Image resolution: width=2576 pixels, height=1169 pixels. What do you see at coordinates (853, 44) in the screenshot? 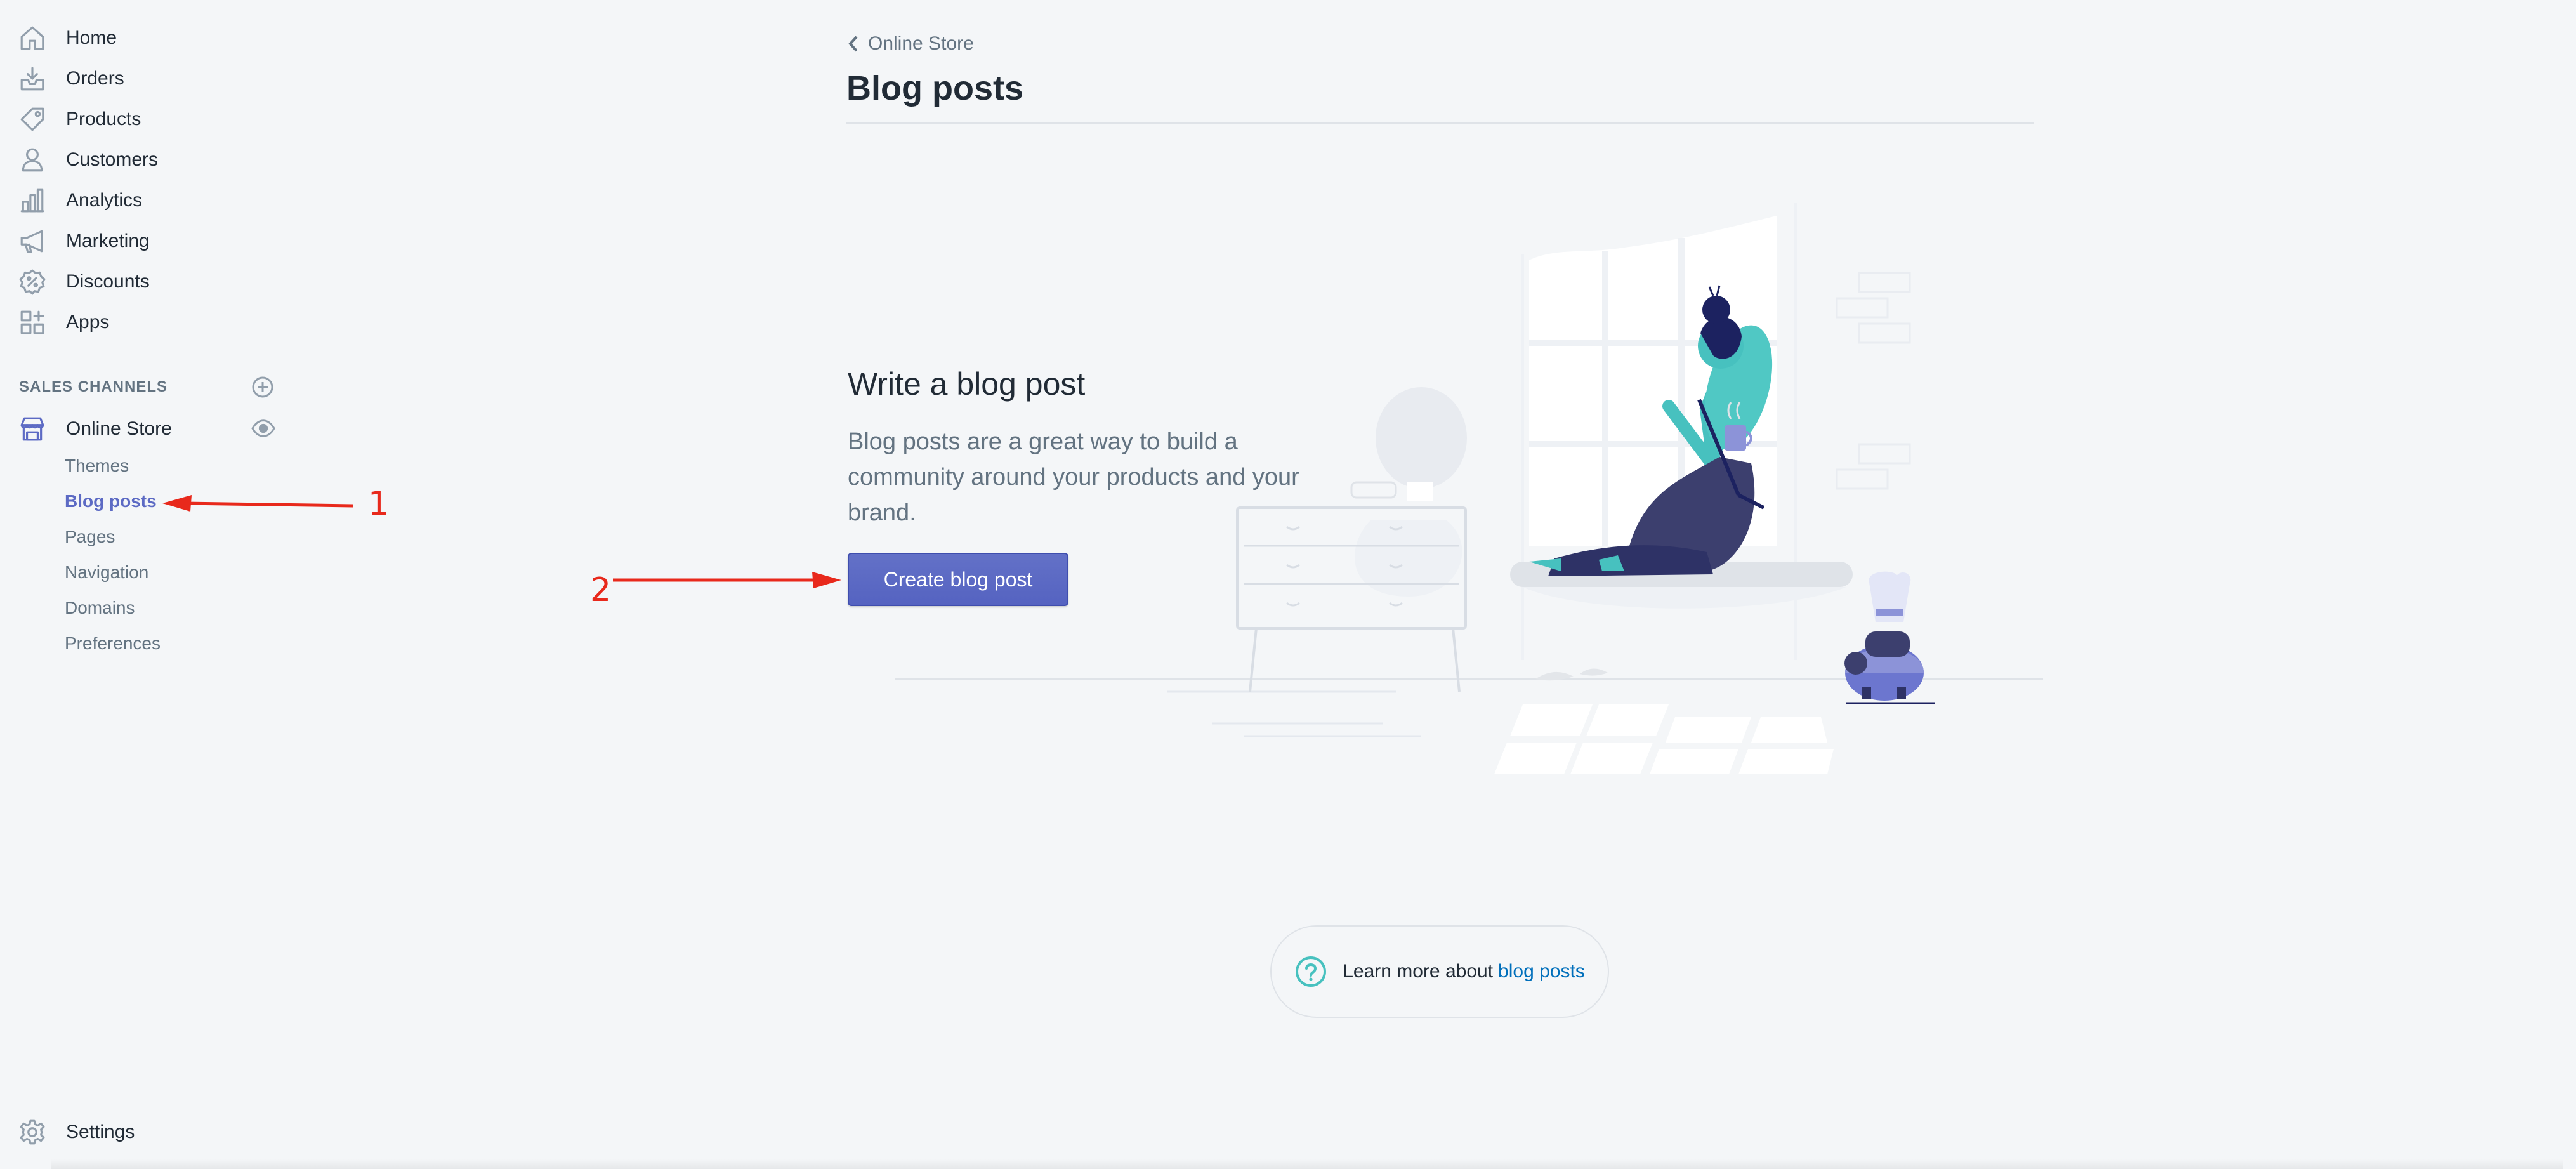
I see `chevron-left-icon` at bounding box center [853, 44].